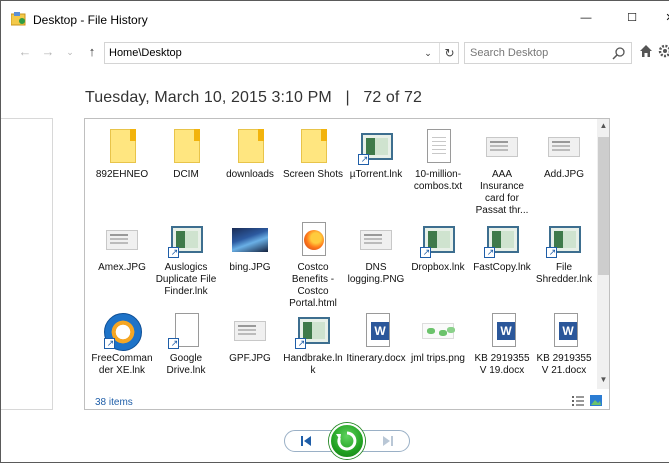 The image size is (669, 463). Describe the element at coordinates (438, 267) in the screenshot. I see `item-label: Dropbox.lnk` at that location.